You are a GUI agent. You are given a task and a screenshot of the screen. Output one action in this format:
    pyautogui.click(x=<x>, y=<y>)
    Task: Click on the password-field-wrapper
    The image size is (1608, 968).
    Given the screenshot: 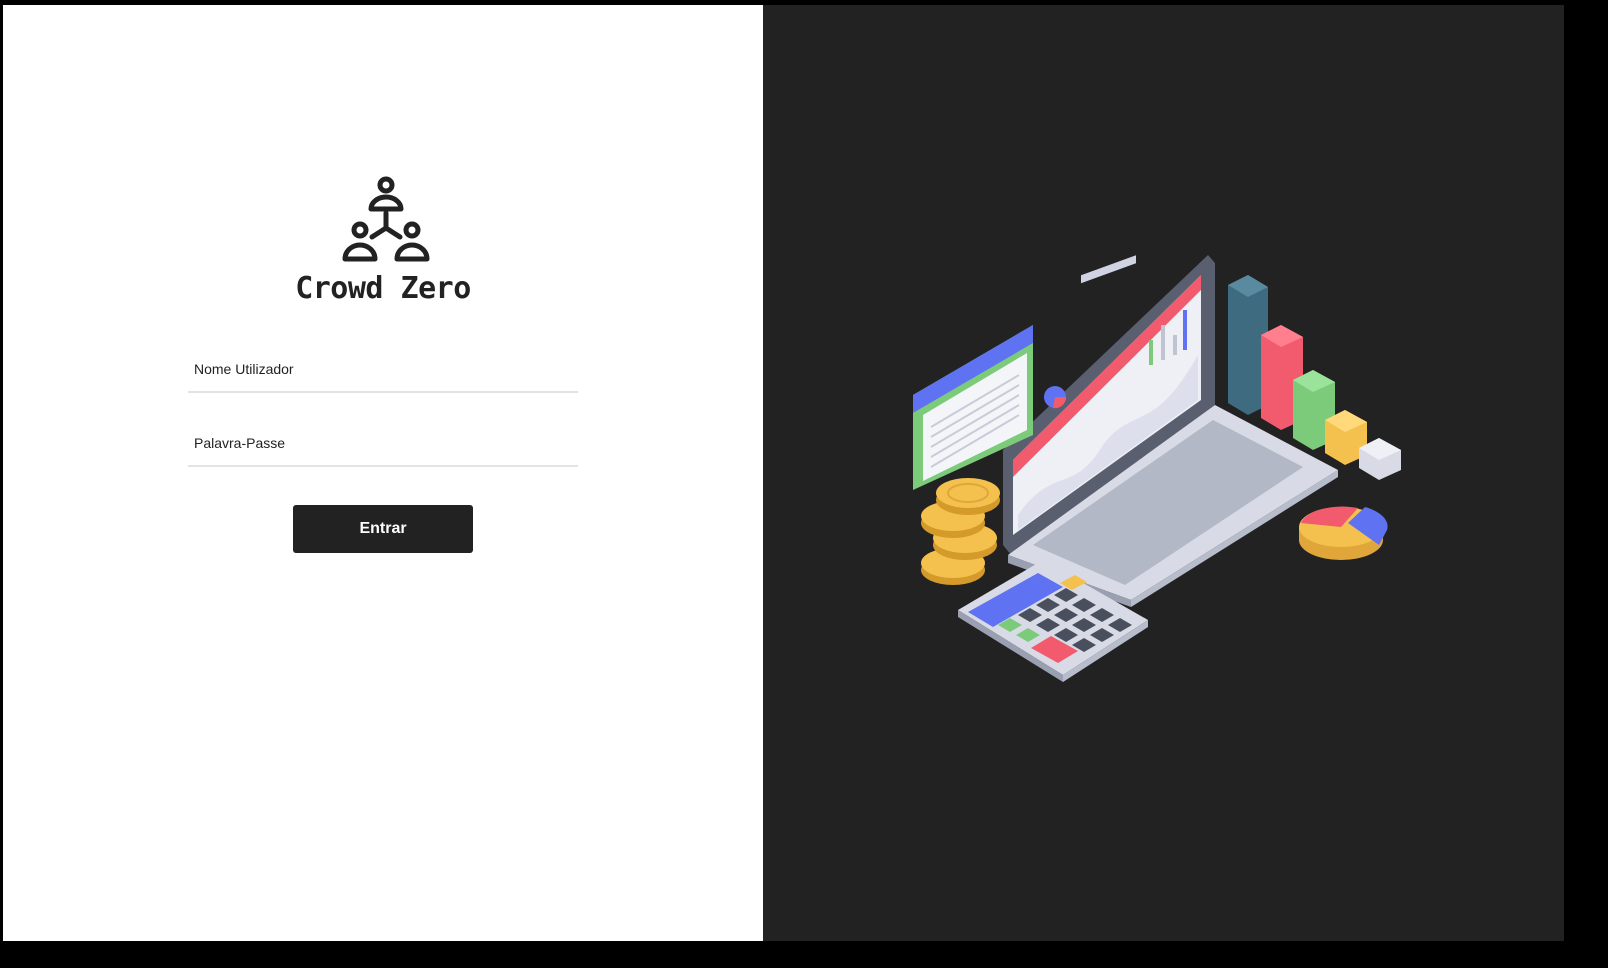 What is the action you would take?
    pyautogui.click(x=383, y=444)
    